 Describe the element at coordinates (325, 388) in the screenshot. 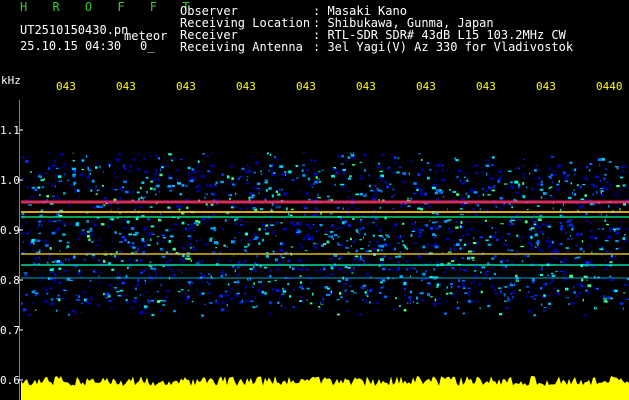

I see `amplitude-fill` at that location.